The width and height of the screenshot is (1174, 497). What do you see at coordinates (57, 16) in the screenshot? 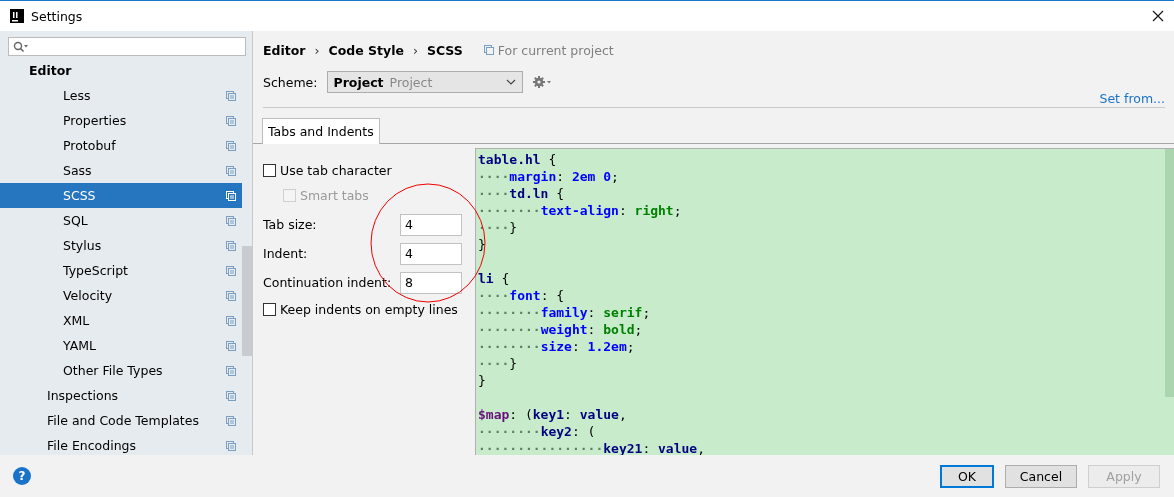
I see `window-title: Settings` at bounding box center [57, 16].